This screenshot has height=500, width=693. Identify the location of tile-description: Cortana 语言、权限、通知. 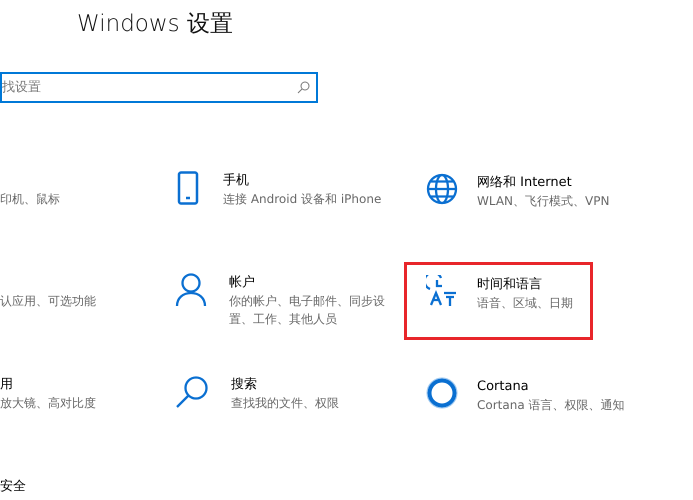
(550, 405).